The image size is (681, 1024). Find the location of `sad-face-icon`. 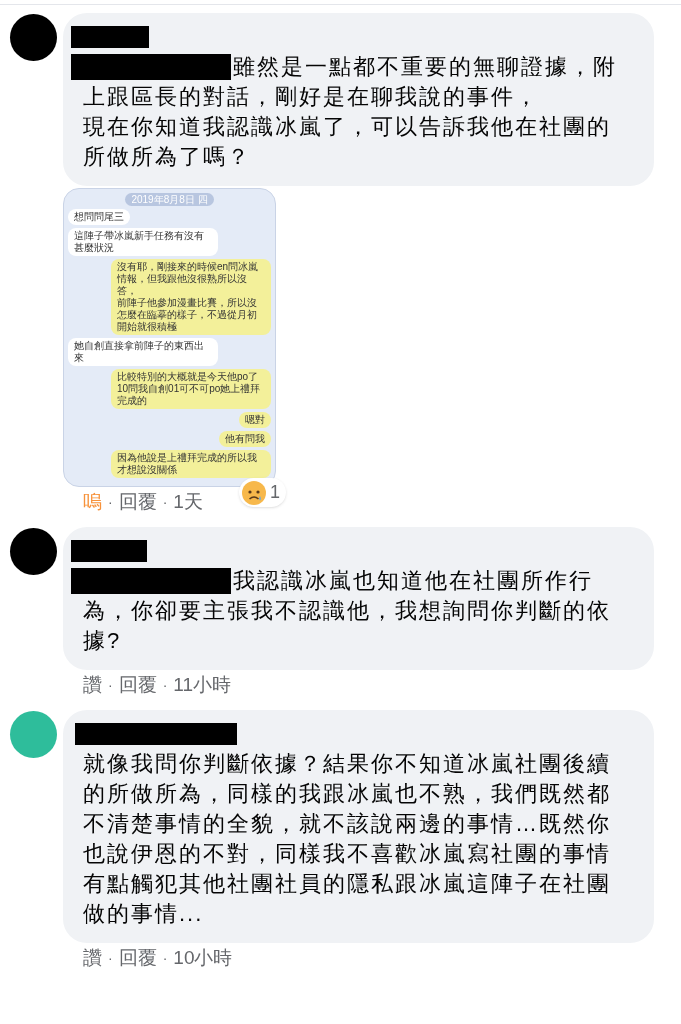

sad-face-icon is located at coordinates (254, 492).